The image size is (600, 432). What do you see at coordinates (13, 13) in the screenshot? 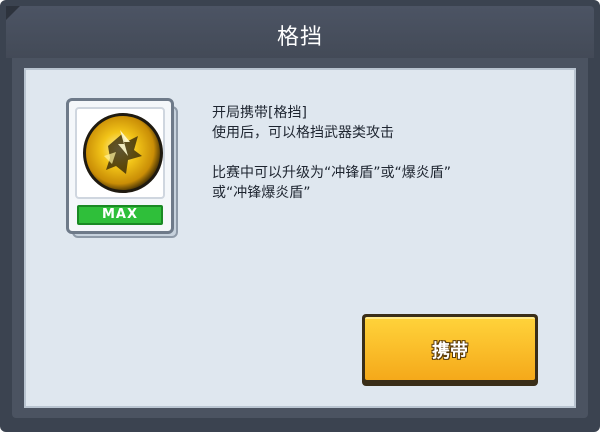
I see `corner-decoration` at bounding box center [13, 13].